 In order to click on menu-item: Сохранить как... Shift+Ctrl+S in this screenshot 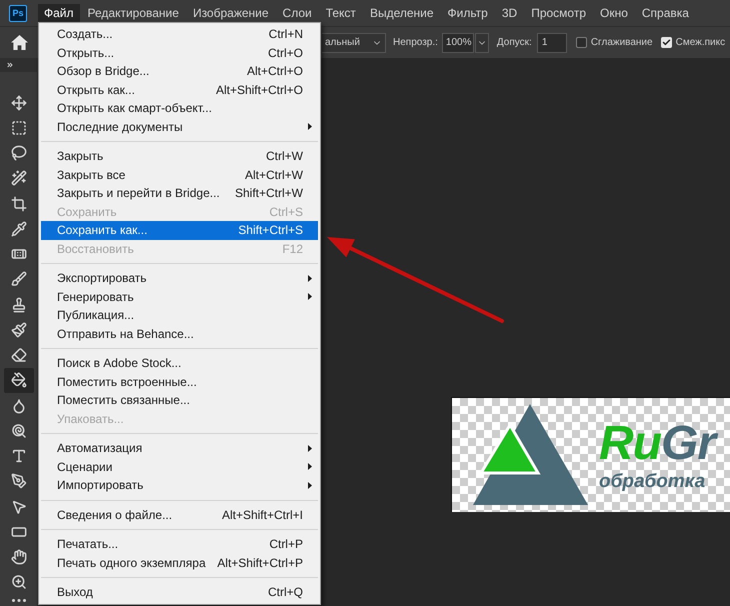, I will do `click(179, 230)`.